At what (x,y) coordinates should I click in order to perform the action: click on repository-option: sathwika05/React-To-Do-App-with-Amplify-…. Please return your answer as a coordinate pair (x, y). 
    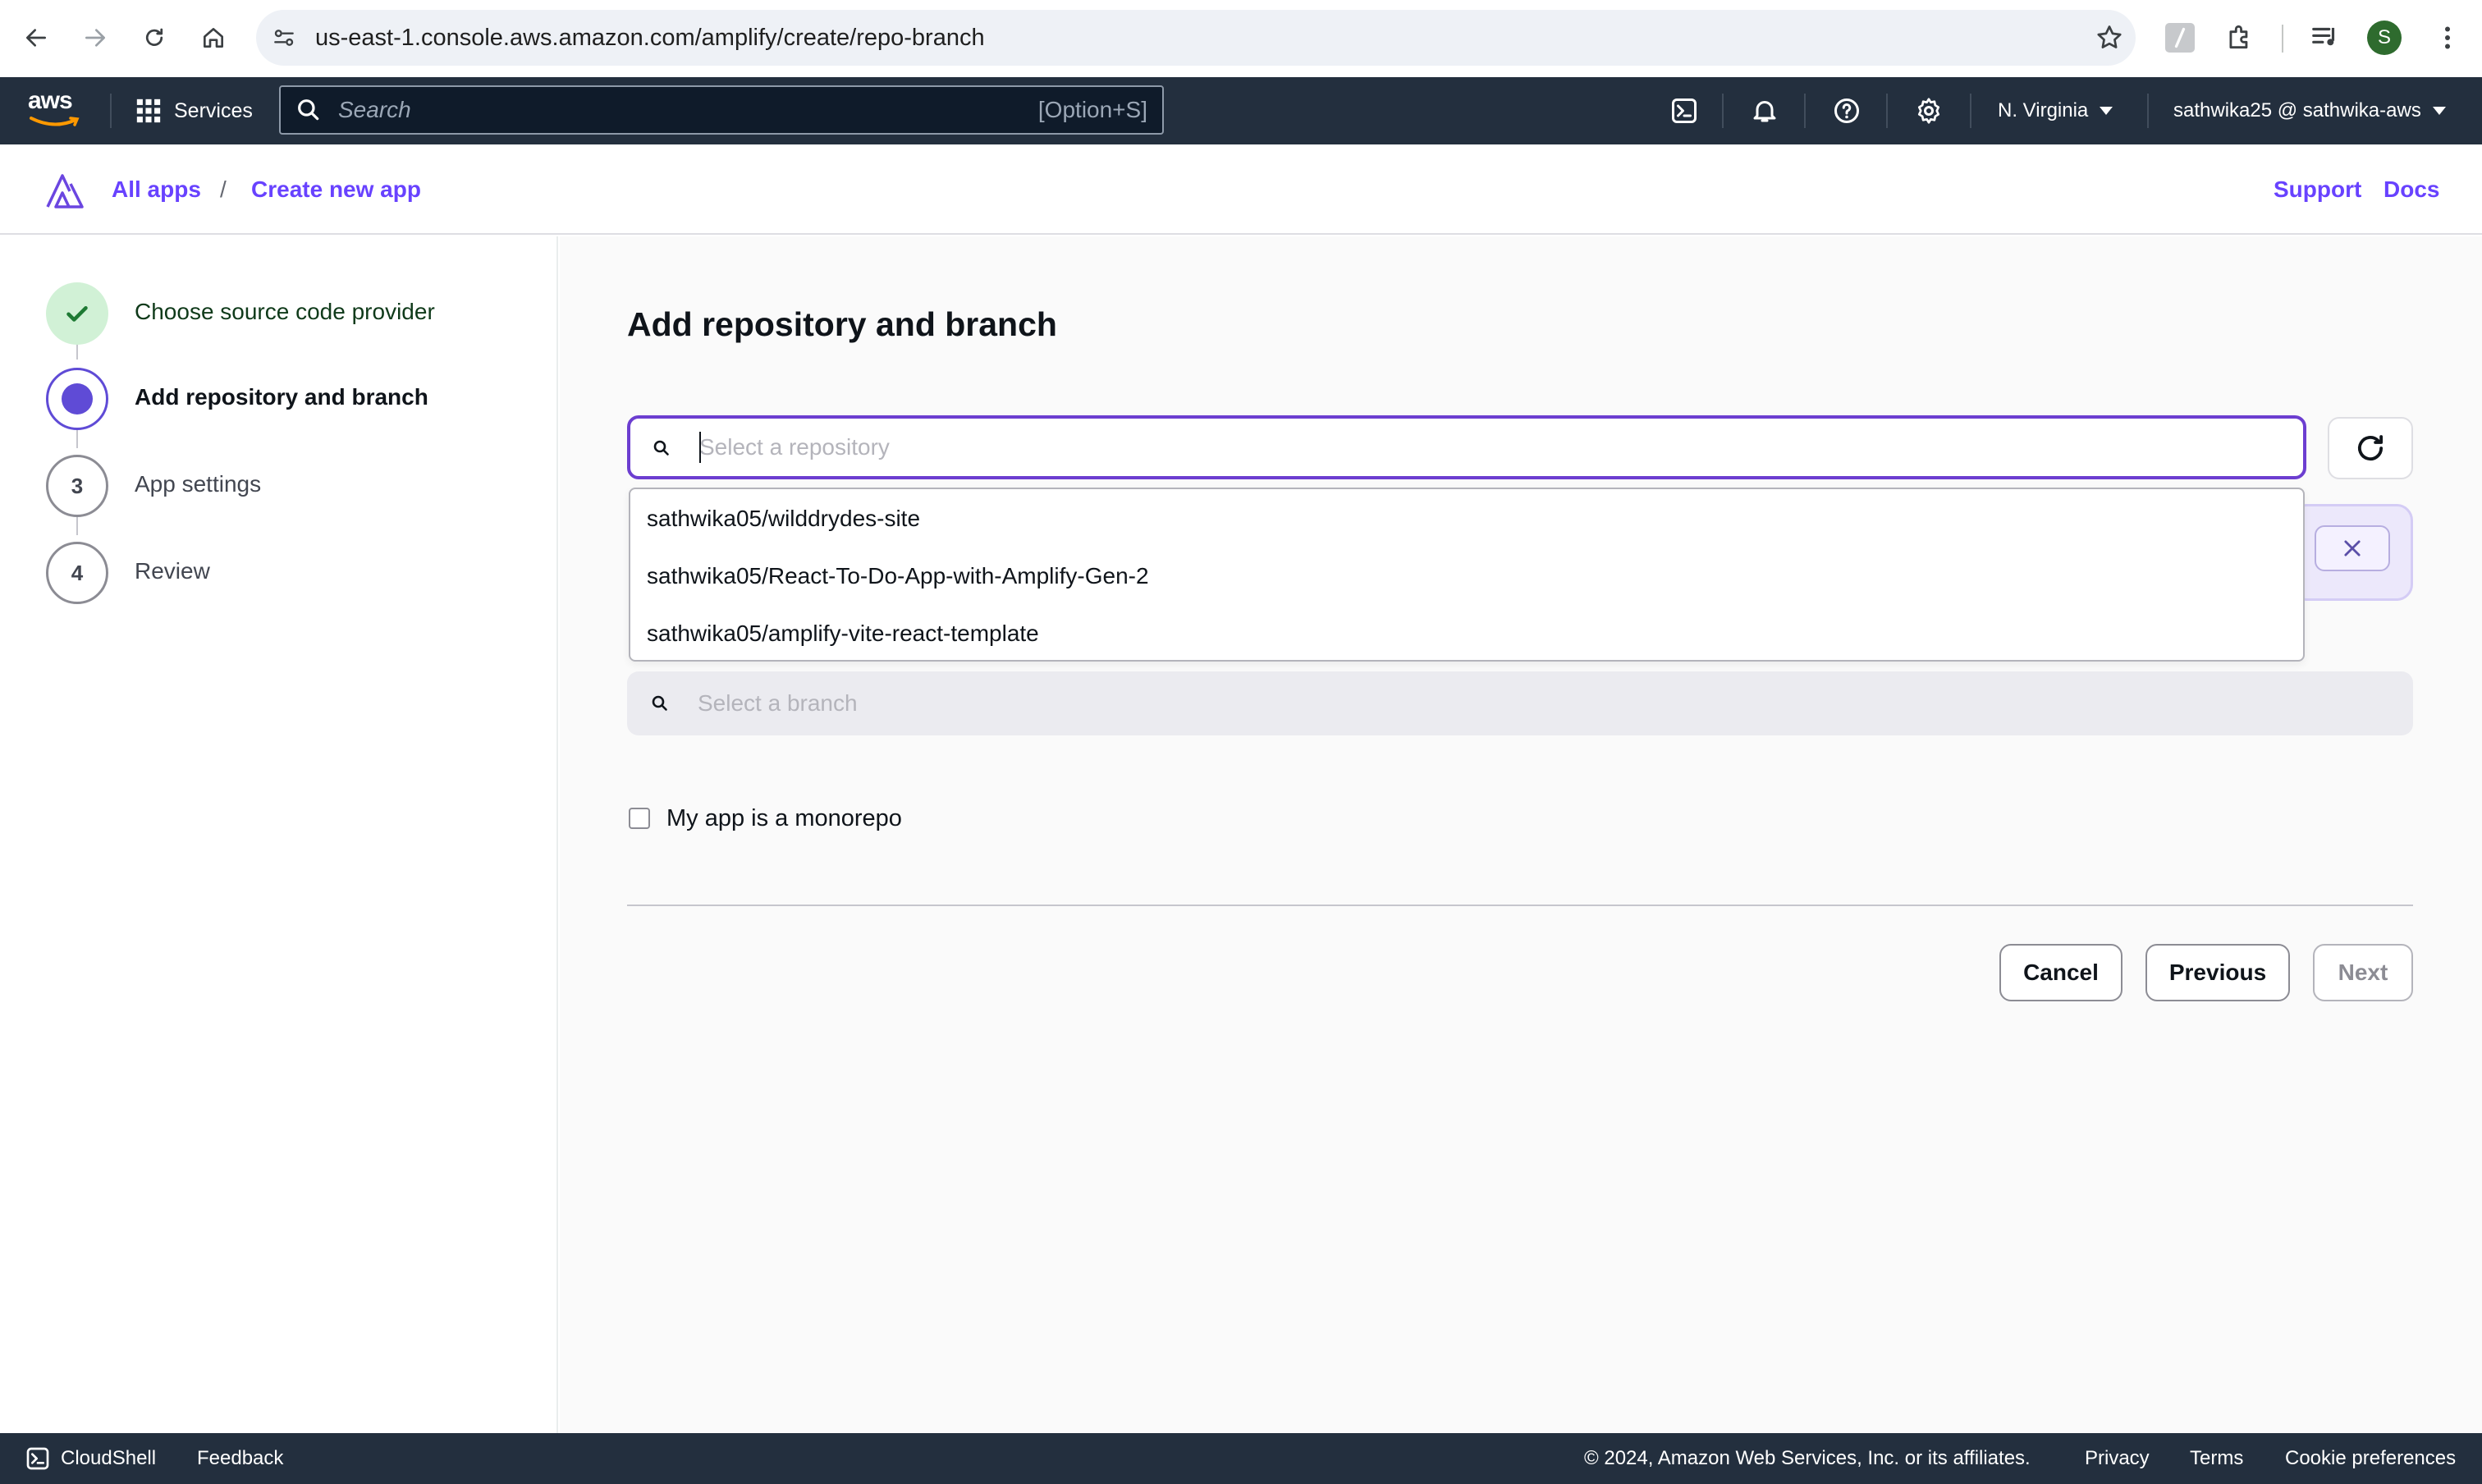
    Looking at the image, I should click on (898, 576).